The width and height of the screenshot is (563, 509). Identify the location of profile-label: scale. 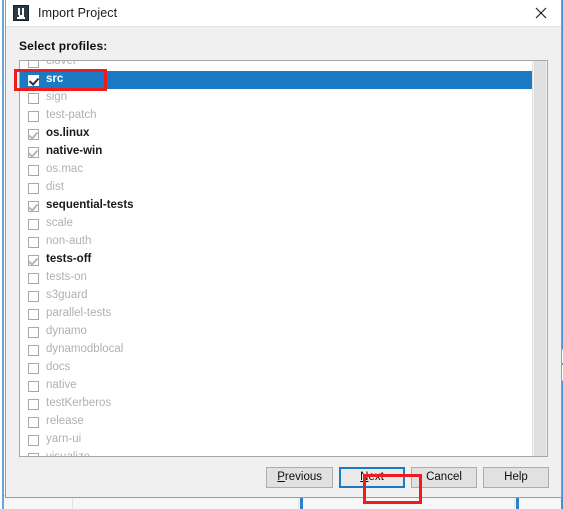
(59, 223).